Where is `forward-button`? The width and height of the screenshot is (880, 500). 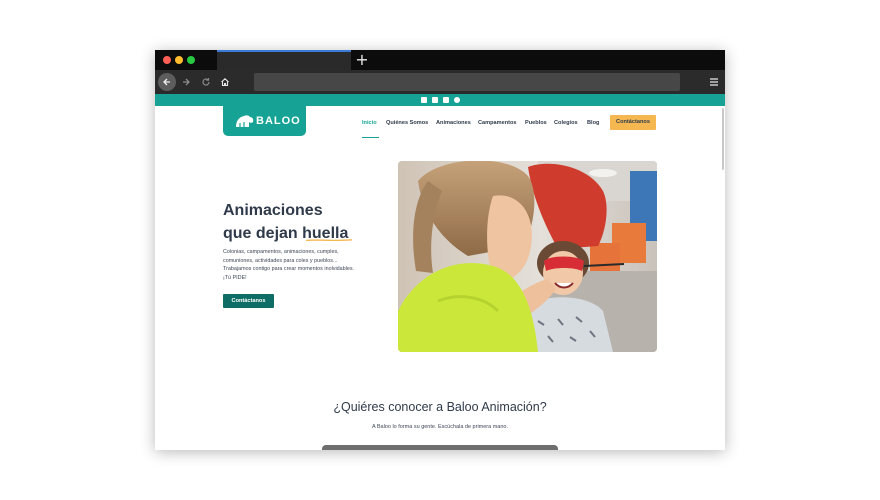
forward-button is located at coordinates (186, 82).